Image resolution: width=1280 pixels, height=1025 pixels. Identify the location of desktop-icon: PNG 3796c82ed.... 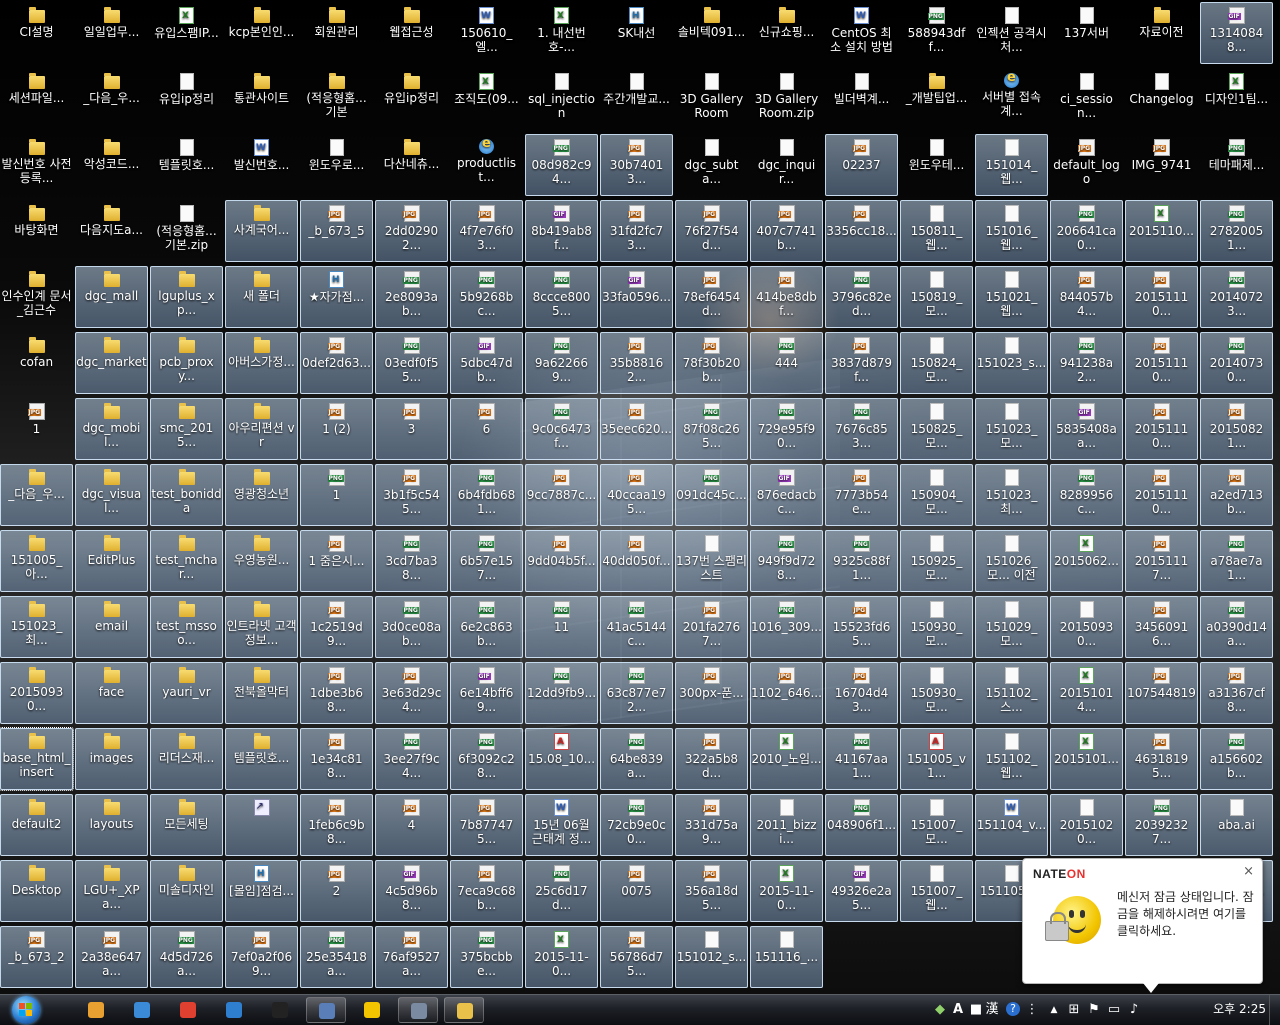
(861, 297).